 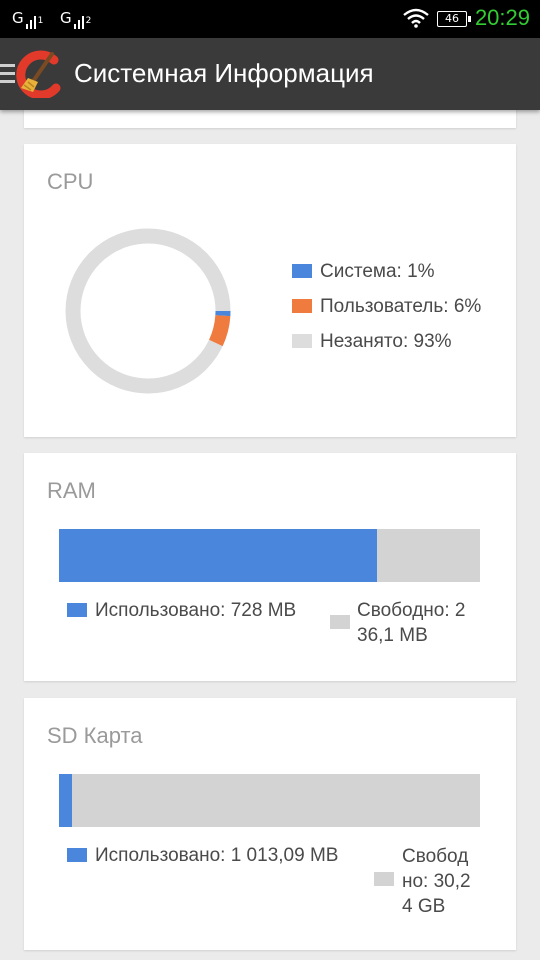 I want to click on sd-free-label-line1: Свобод, so click(x=435, y=856).